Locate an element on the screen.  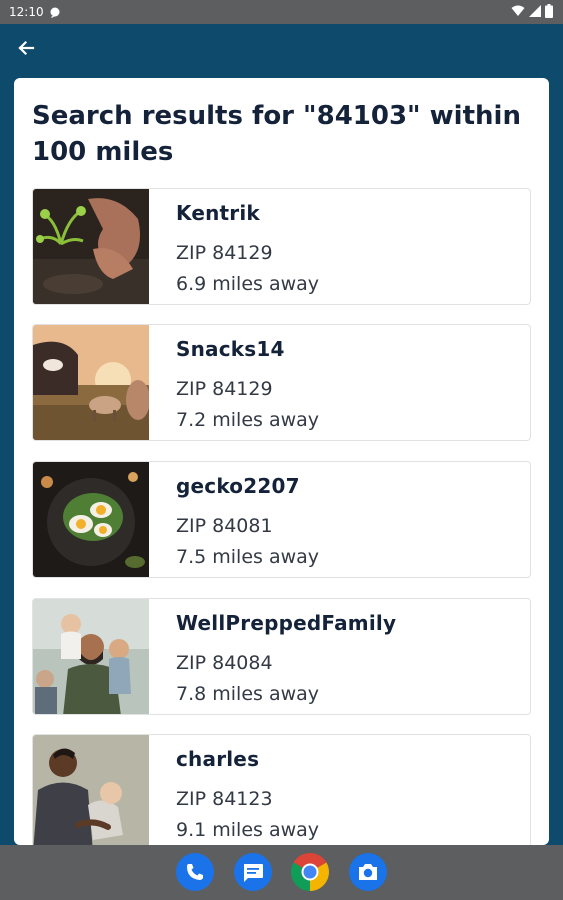
app-bar is located at coordinates (281, 48).